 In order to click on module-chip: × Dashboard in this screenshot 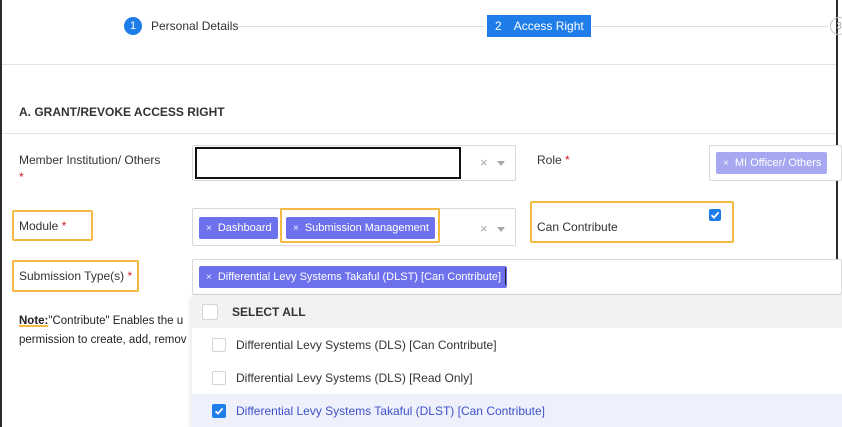, I will do `click(238, 228)`.